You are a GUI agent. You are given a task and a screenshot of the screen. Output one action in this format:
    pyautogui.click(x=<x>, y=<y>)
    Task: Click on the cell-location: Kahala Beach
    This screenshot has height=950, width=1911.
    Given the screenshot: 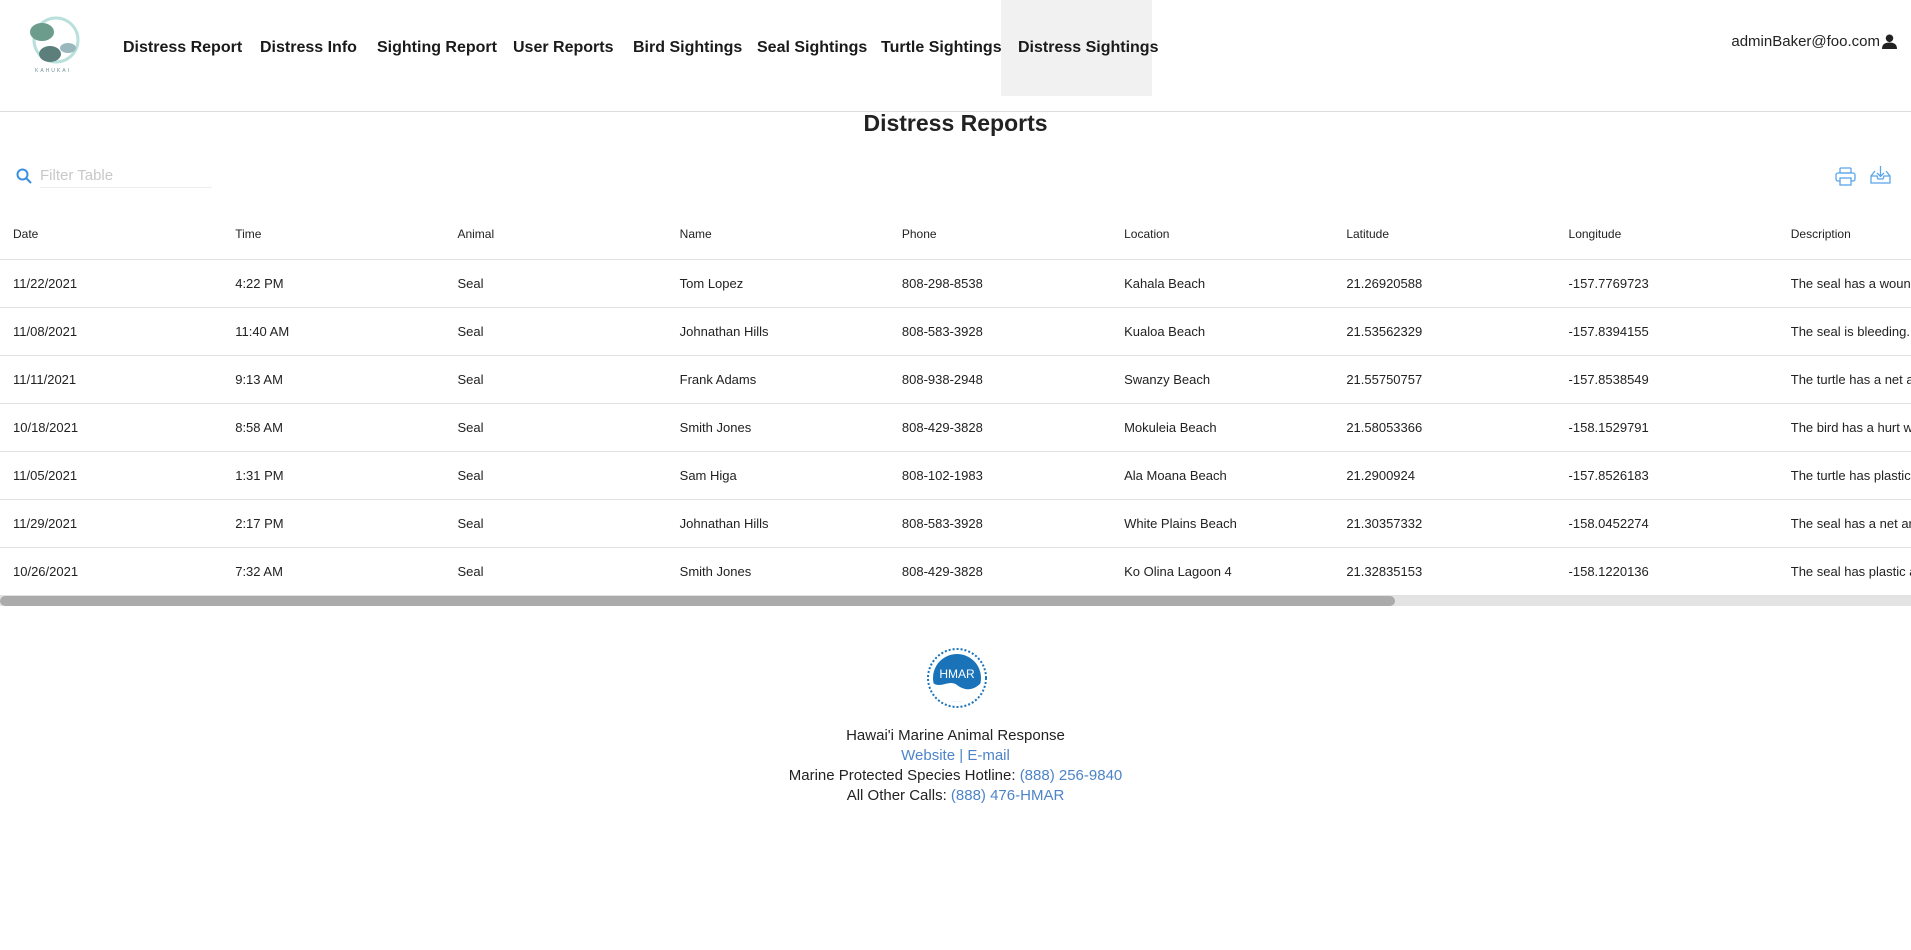 What is the action you would take?
    pyautogui.click(x=1222, y=283)
    